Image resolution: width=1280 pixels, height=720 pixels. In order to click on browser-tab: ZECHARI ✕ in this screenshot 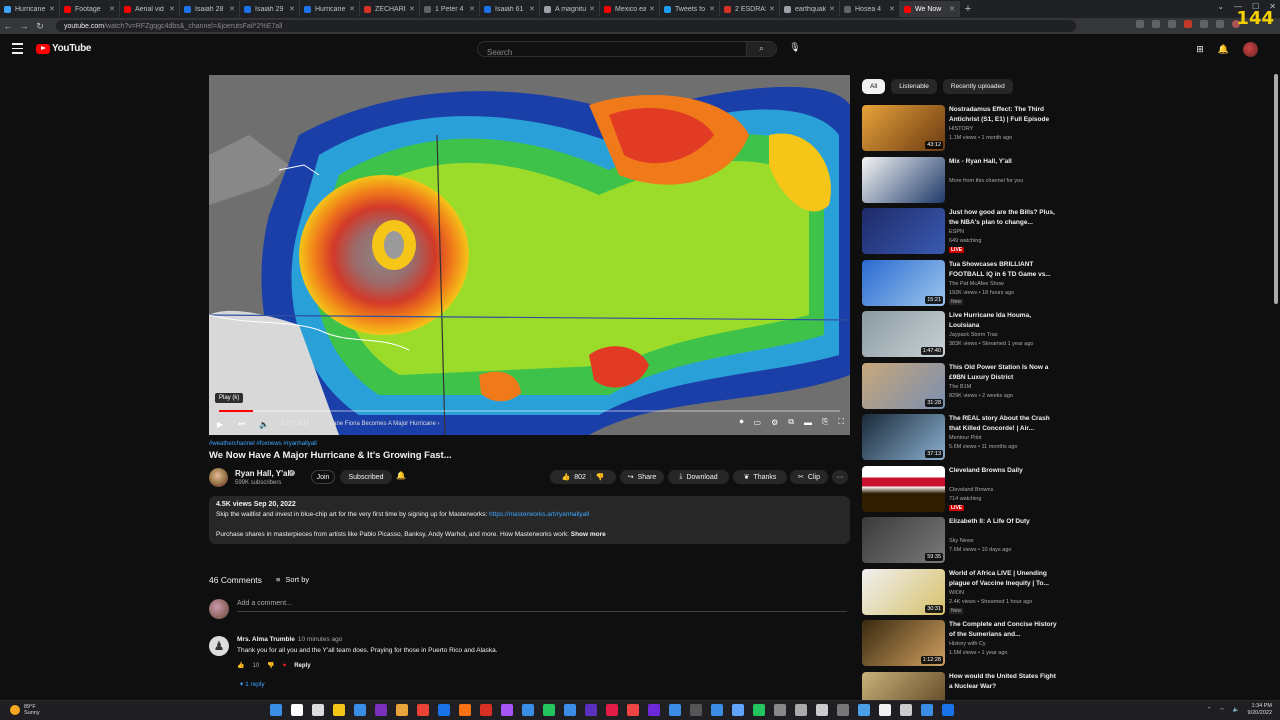, I will do `click(390, 9)`.